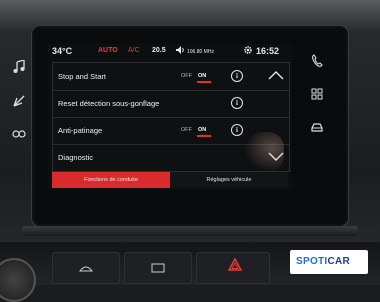 The width and height of the screenshot is (380, 302). I want to click on row-label: Stop and Start, so click(82, 76).